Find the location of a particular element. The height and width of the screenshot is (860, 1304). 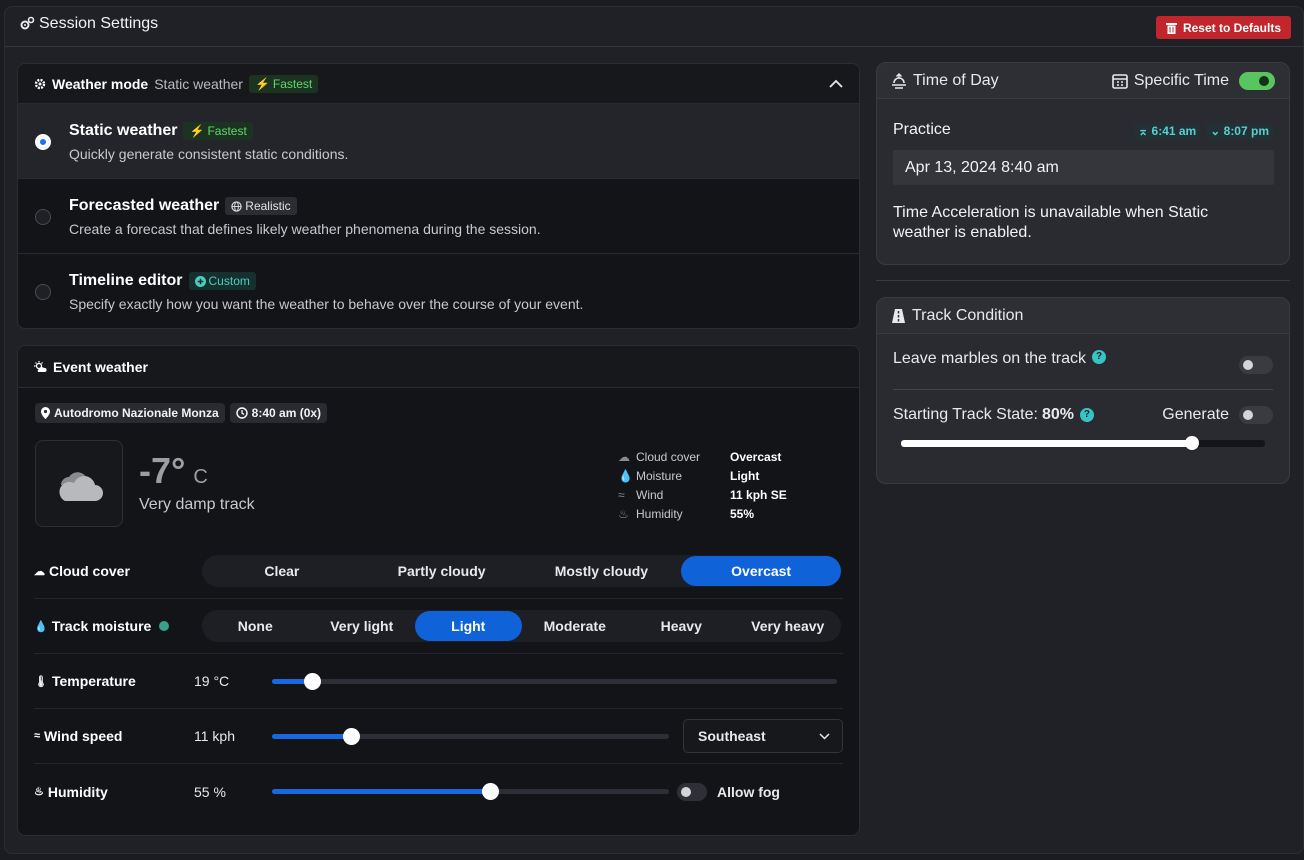

option-title-text: Static weather is located at coordinates (123, 130).